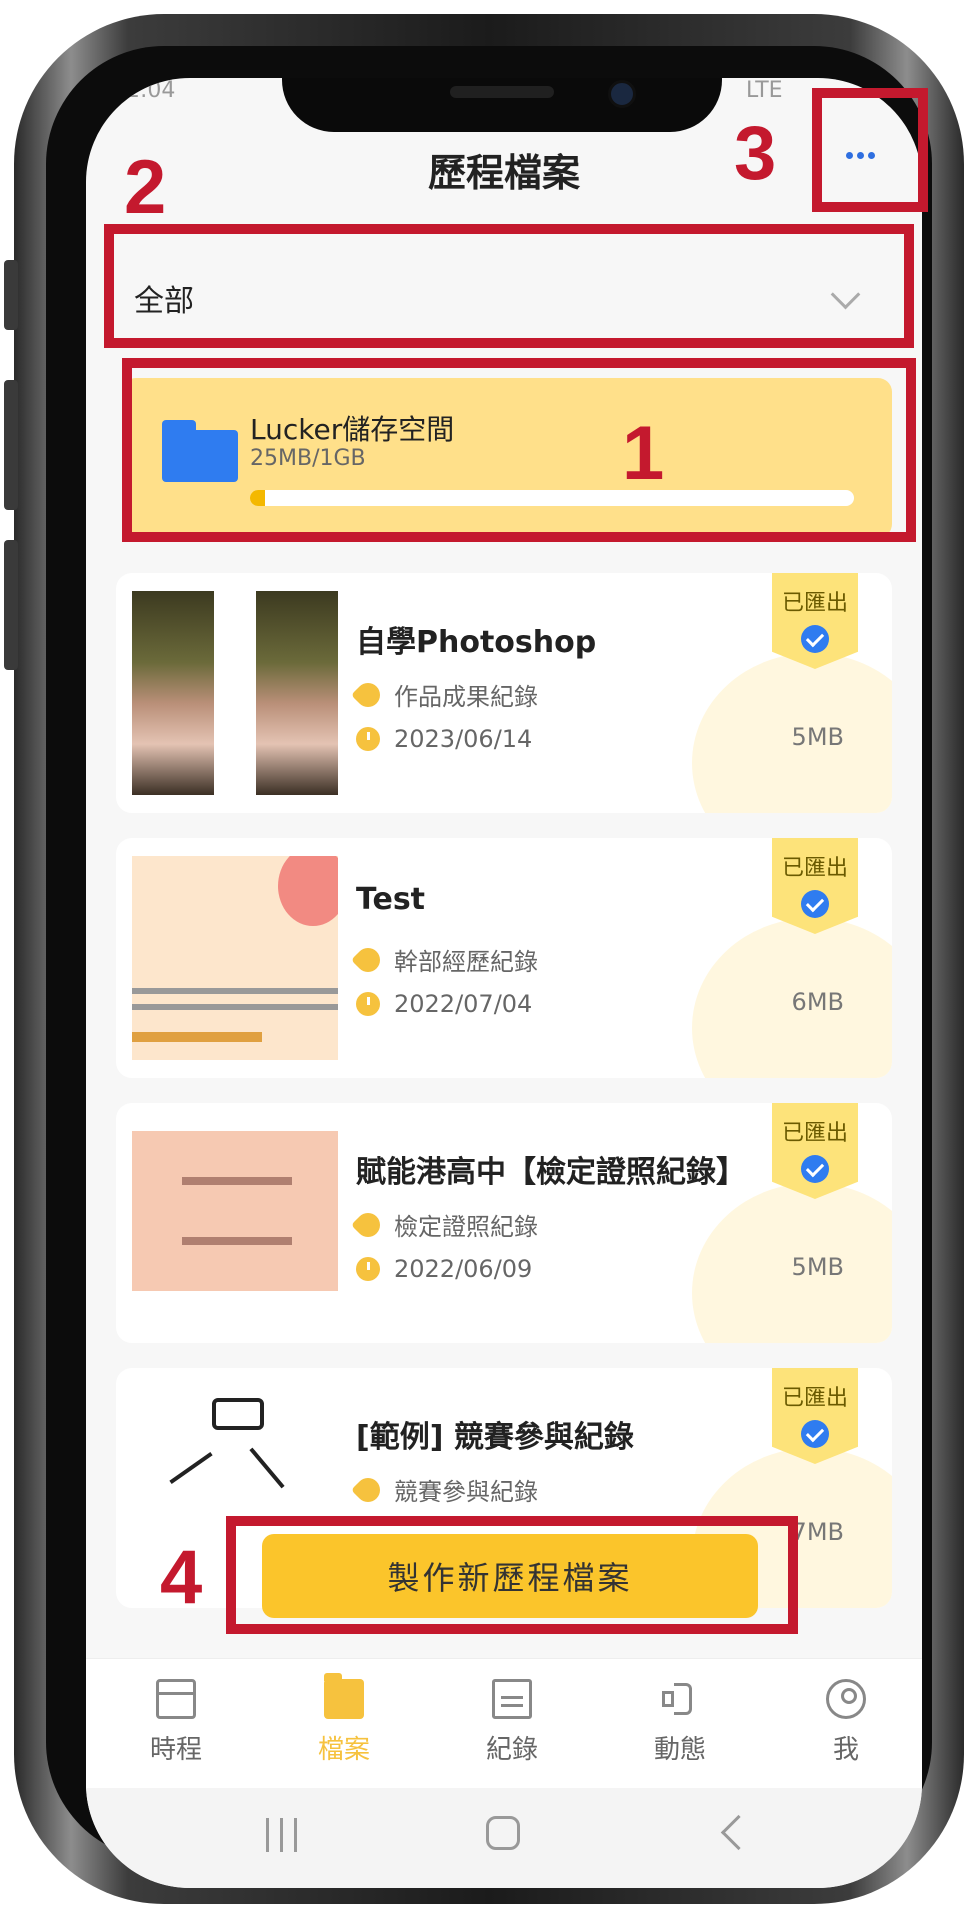 The height and width of the screenshot is (1908, 978). I want to click on system-nav-bar, so click(504, 1838).